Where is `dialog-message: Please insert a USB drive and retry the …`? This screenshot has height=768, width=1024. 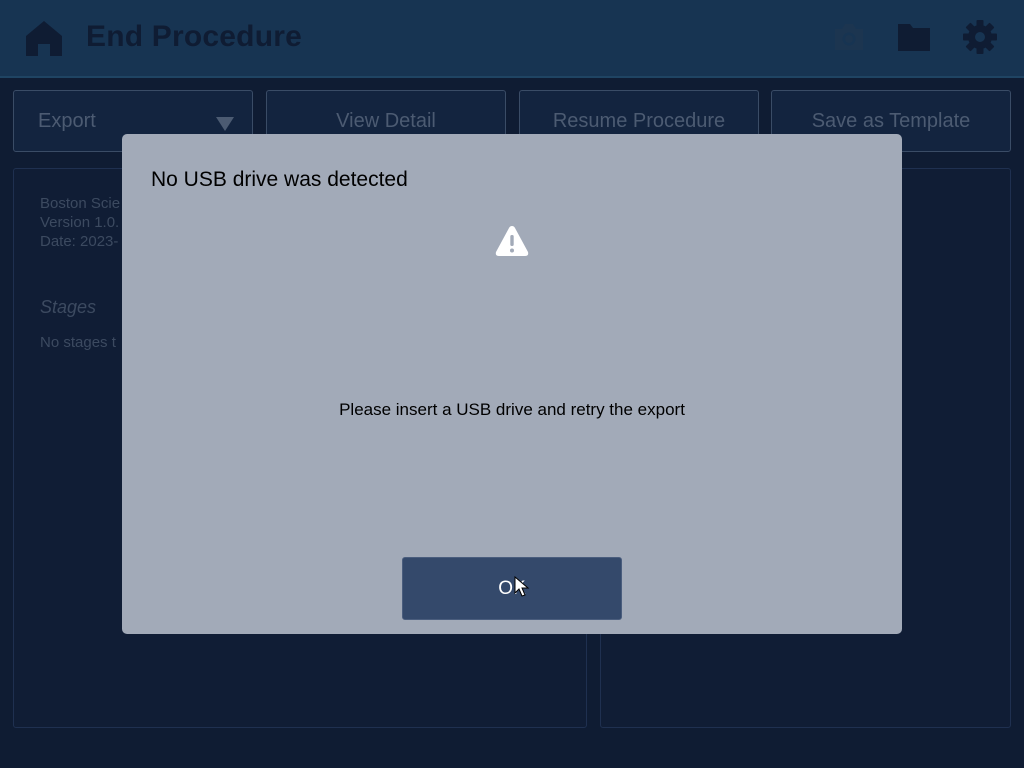 dialog-message: Please insert a USB drive and retry the … is located at coordinates (512, 409).